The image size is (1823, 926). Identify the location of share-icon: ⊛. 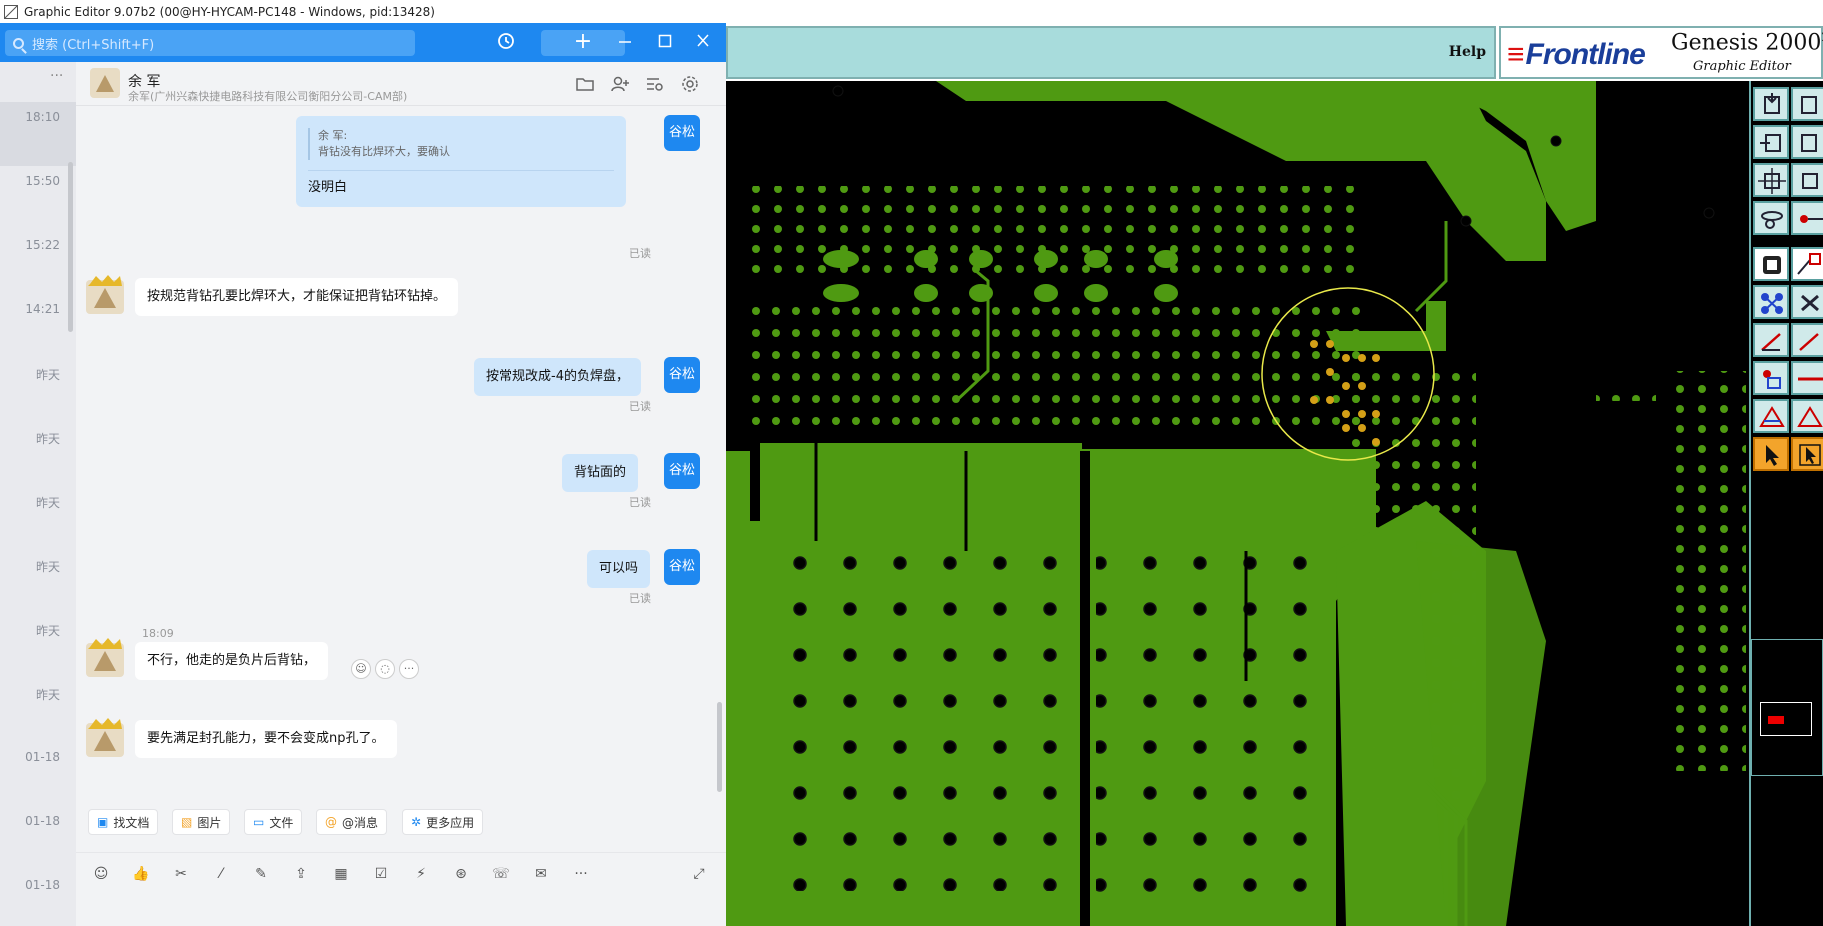
(461, 874).